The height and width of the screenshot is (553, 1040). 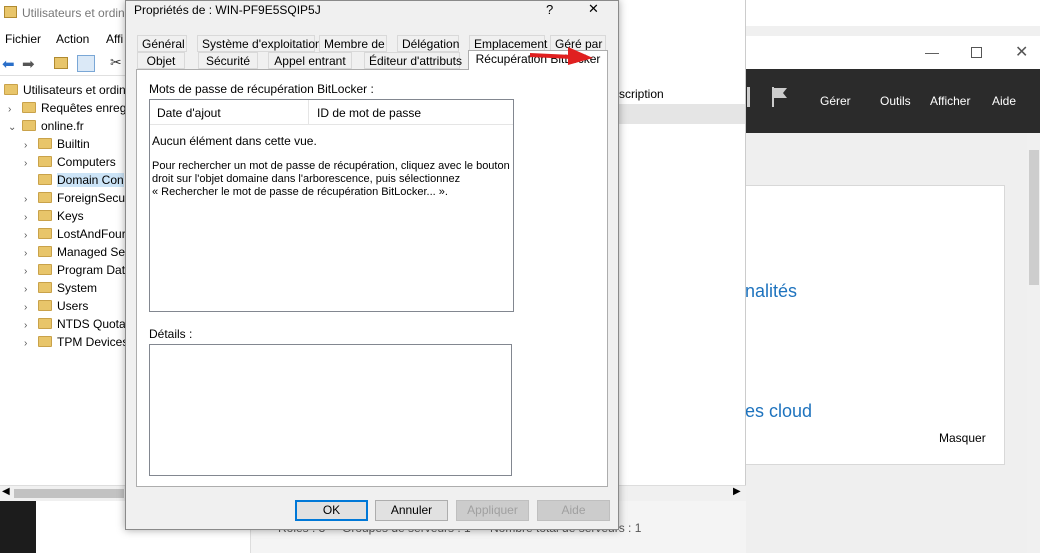 What do you see at coordinates (74, 254) in the screenshot?
I see `tree-item: › Managed Se` at bounding box center [74, 254].